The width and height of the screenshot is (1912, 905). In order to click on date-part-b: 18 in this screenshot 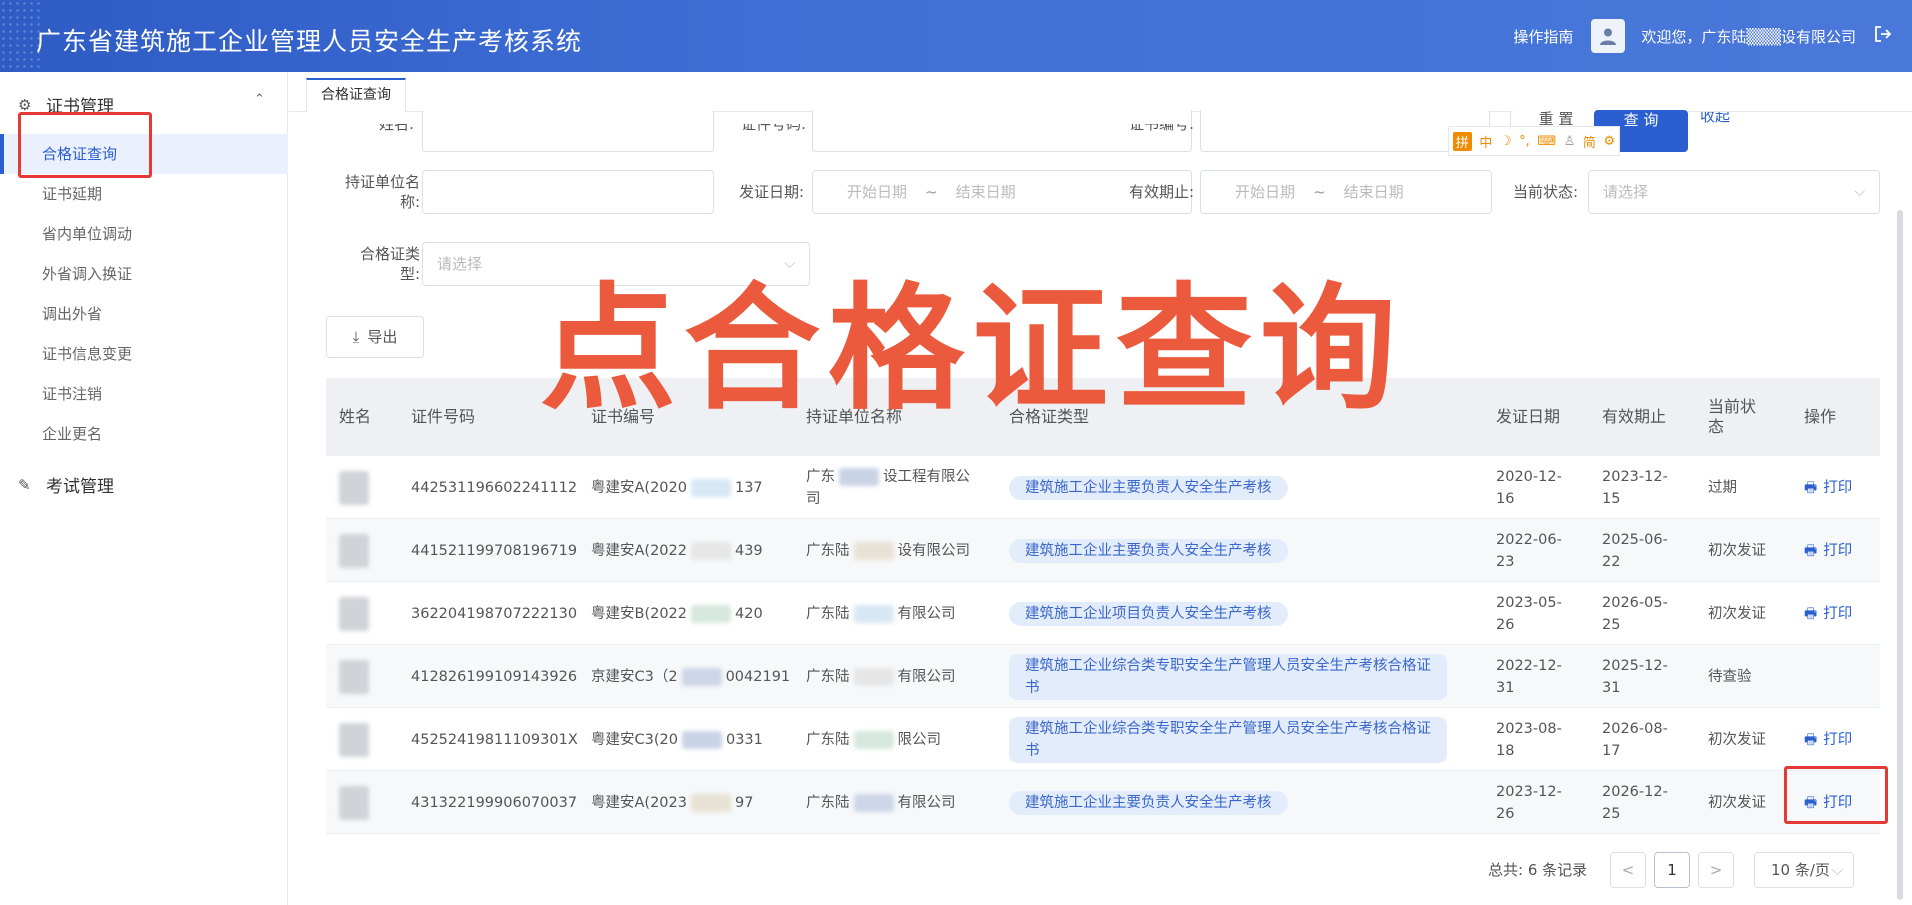, I will do `click(1505, 750)`.